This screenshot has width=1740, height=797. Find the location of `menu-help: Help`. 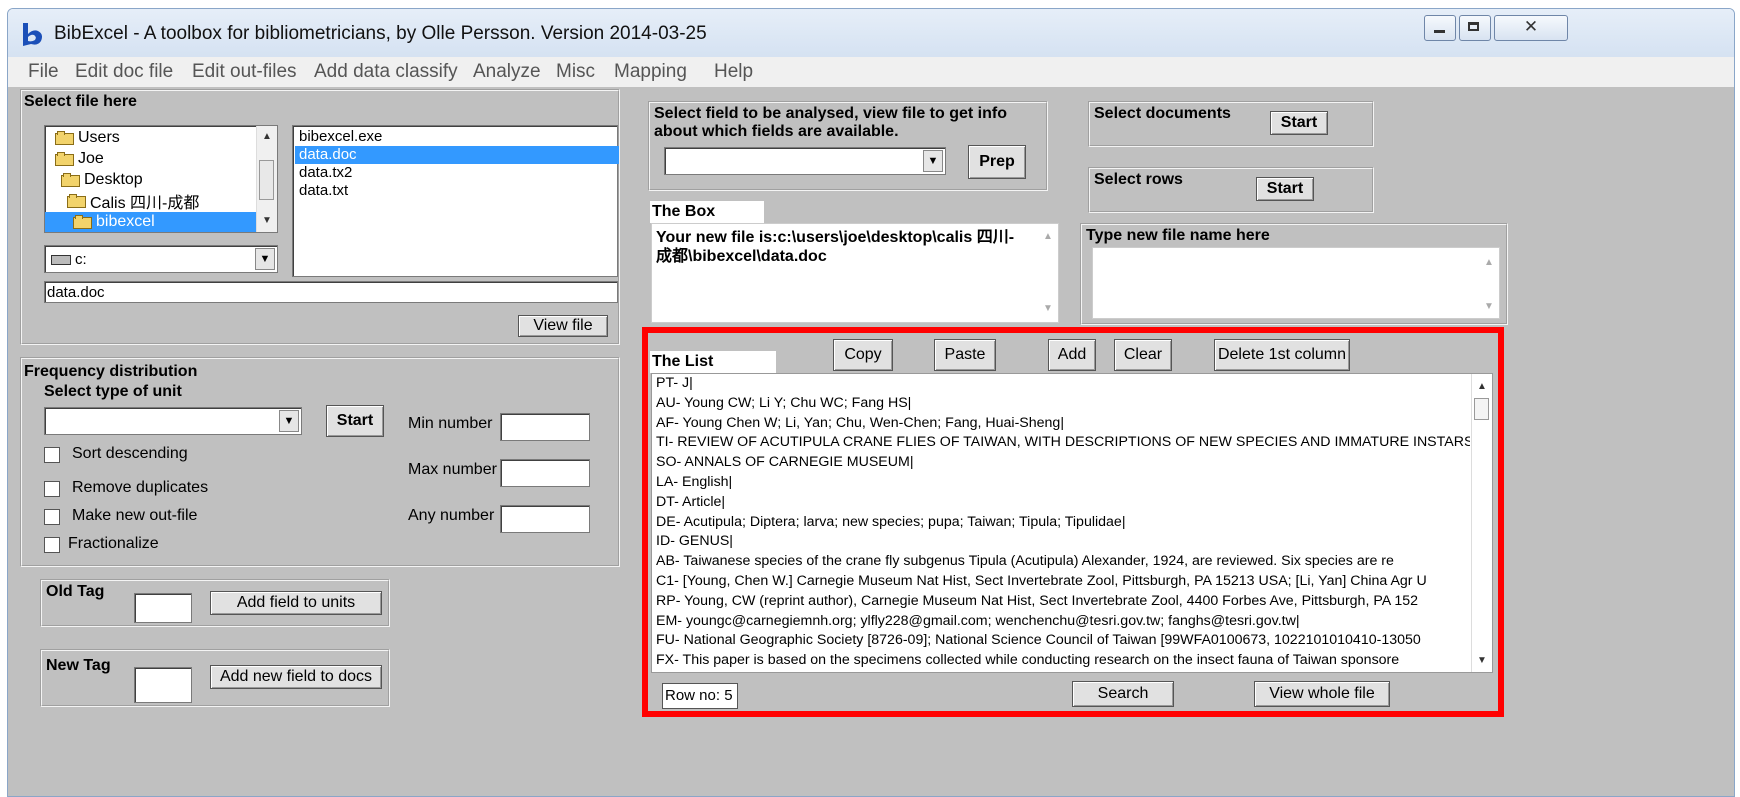

menu-help: Help is located at coordinates (733, 72).